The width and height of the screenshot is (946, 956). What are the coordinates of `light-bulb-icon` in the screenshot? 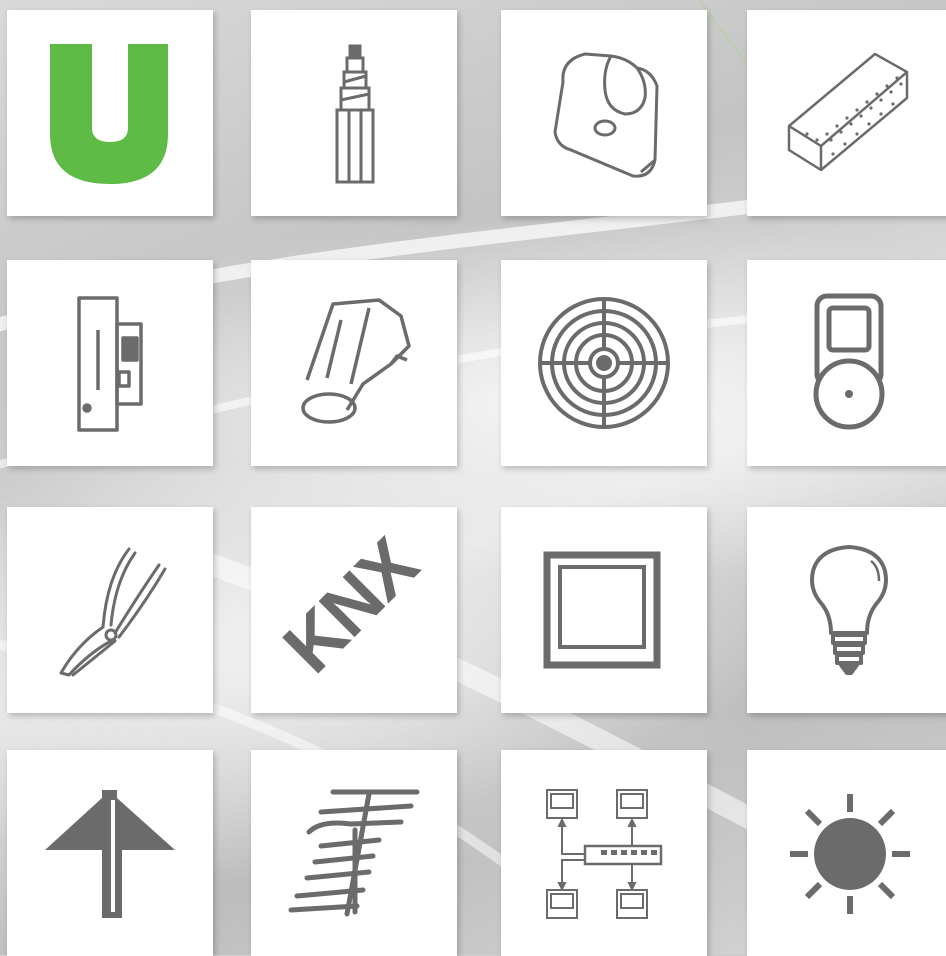 It's located at (849, 610).